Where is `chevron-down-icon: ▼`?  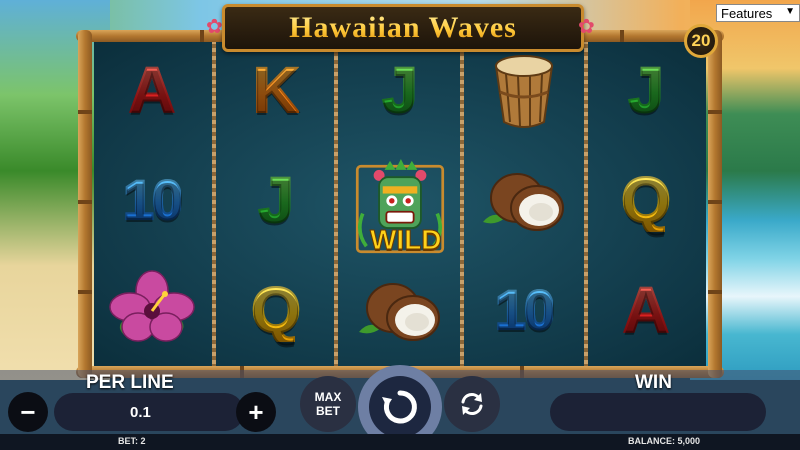
chevron-down-icon: ▼ is located at coordinates (790, 11).